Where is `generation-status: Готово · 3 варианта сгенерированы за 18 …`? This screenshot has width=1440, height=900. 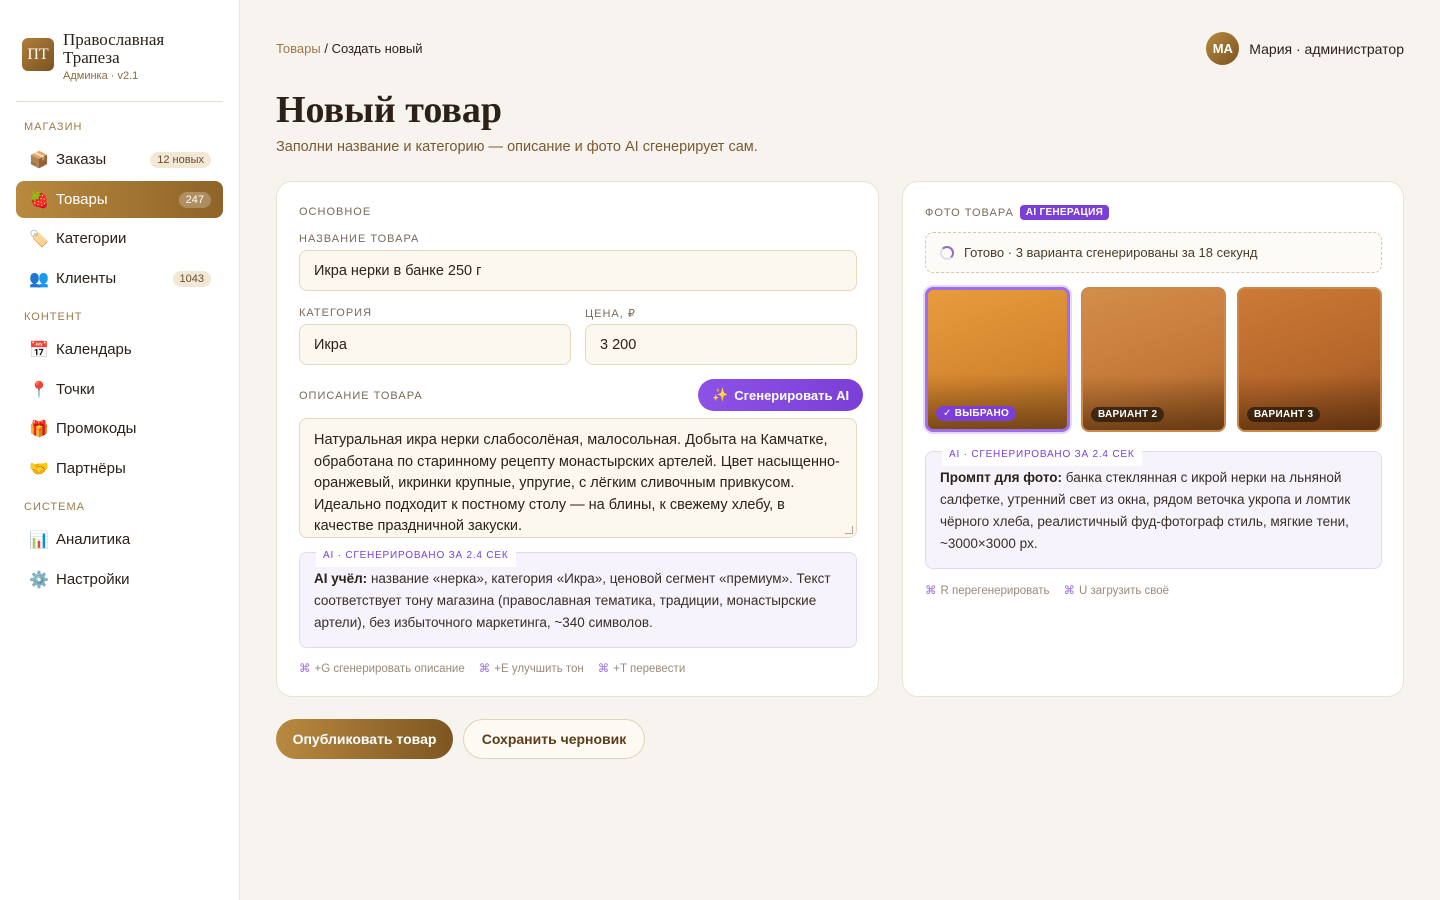
generation-status: Готово · 3 варианта сгенерированы за 18 … is located at coordinates (1153, 252).